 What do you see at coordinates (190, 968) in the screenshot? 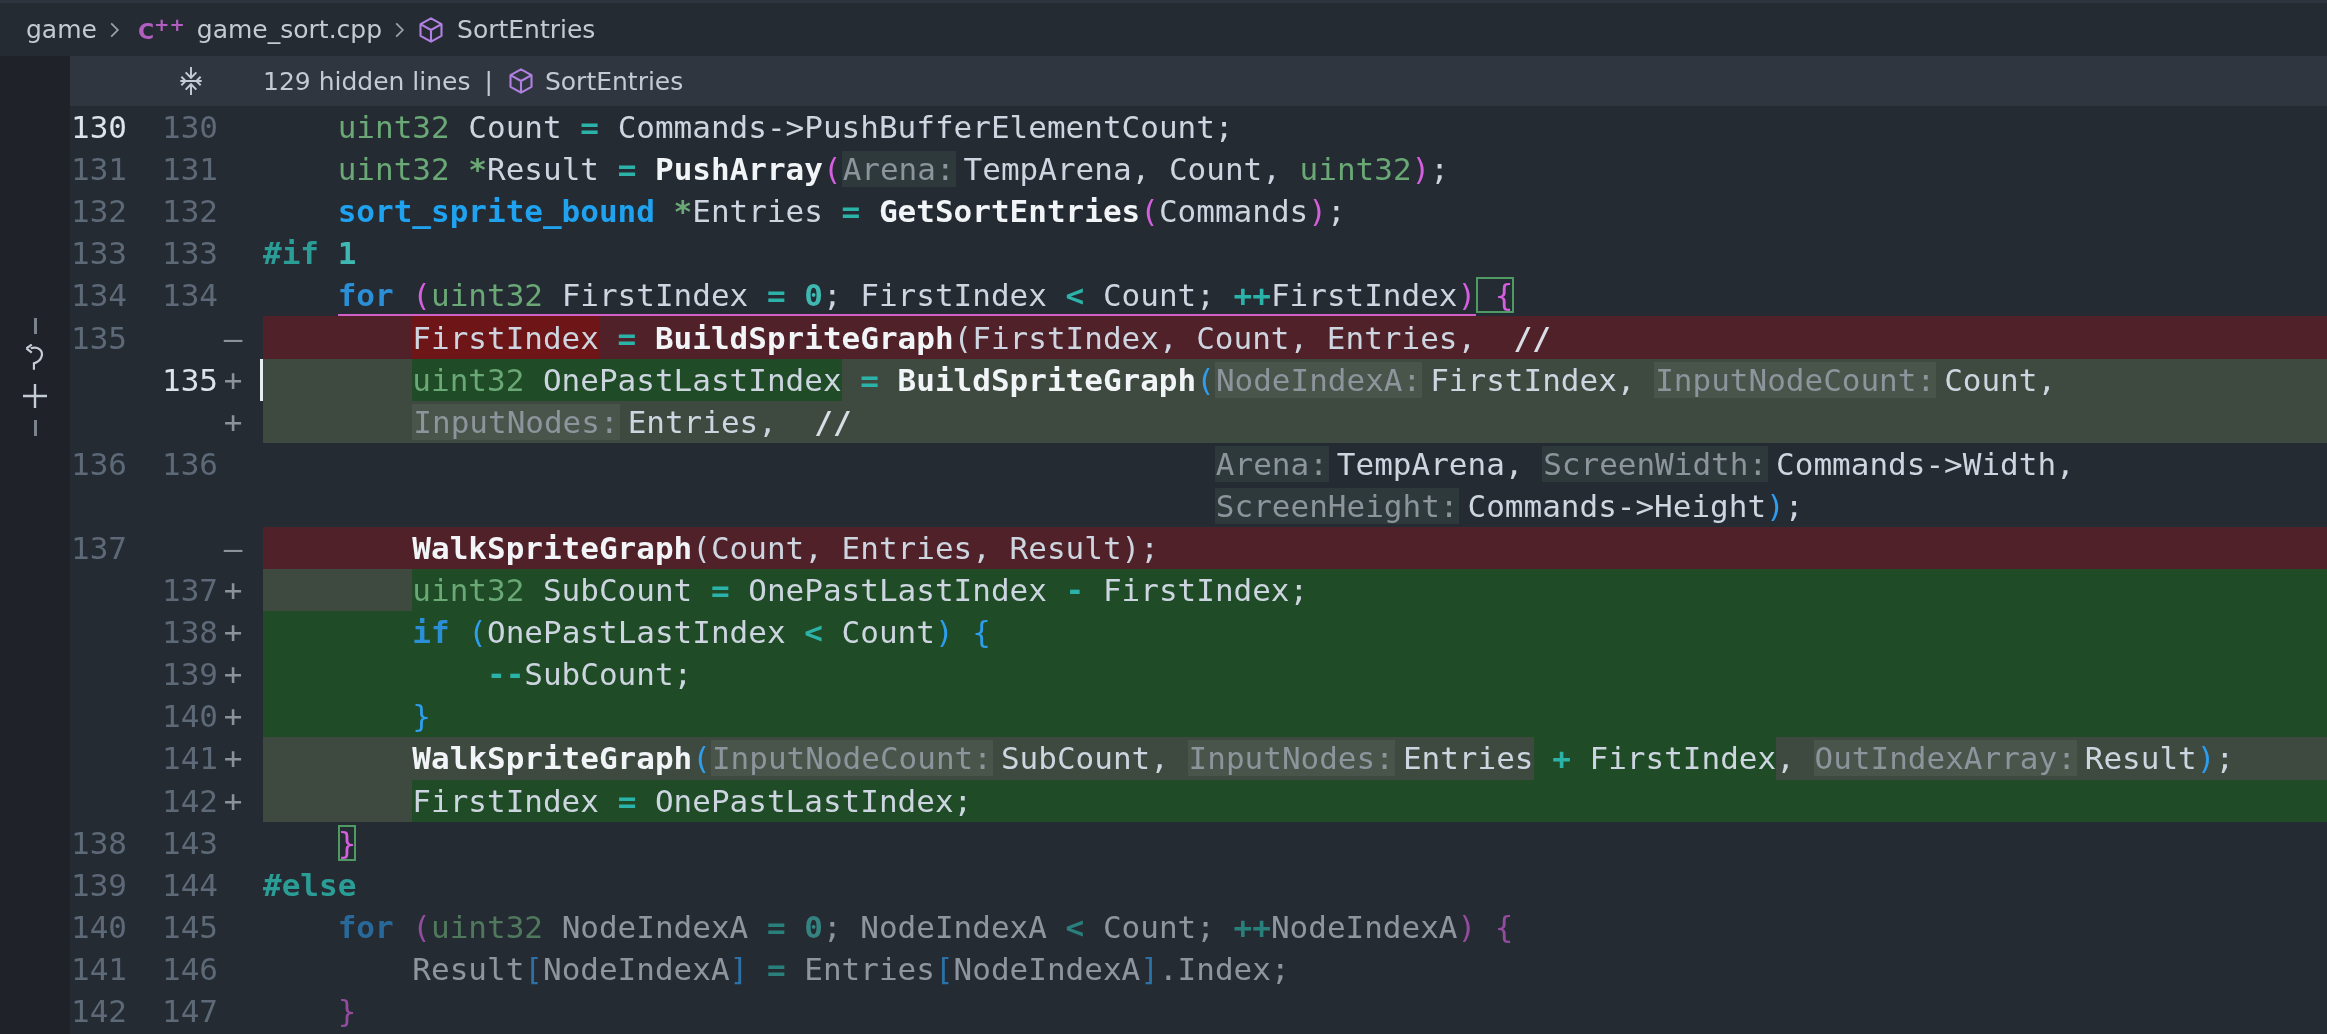
I see `line-number: 146` at bounding box center [190, 968].